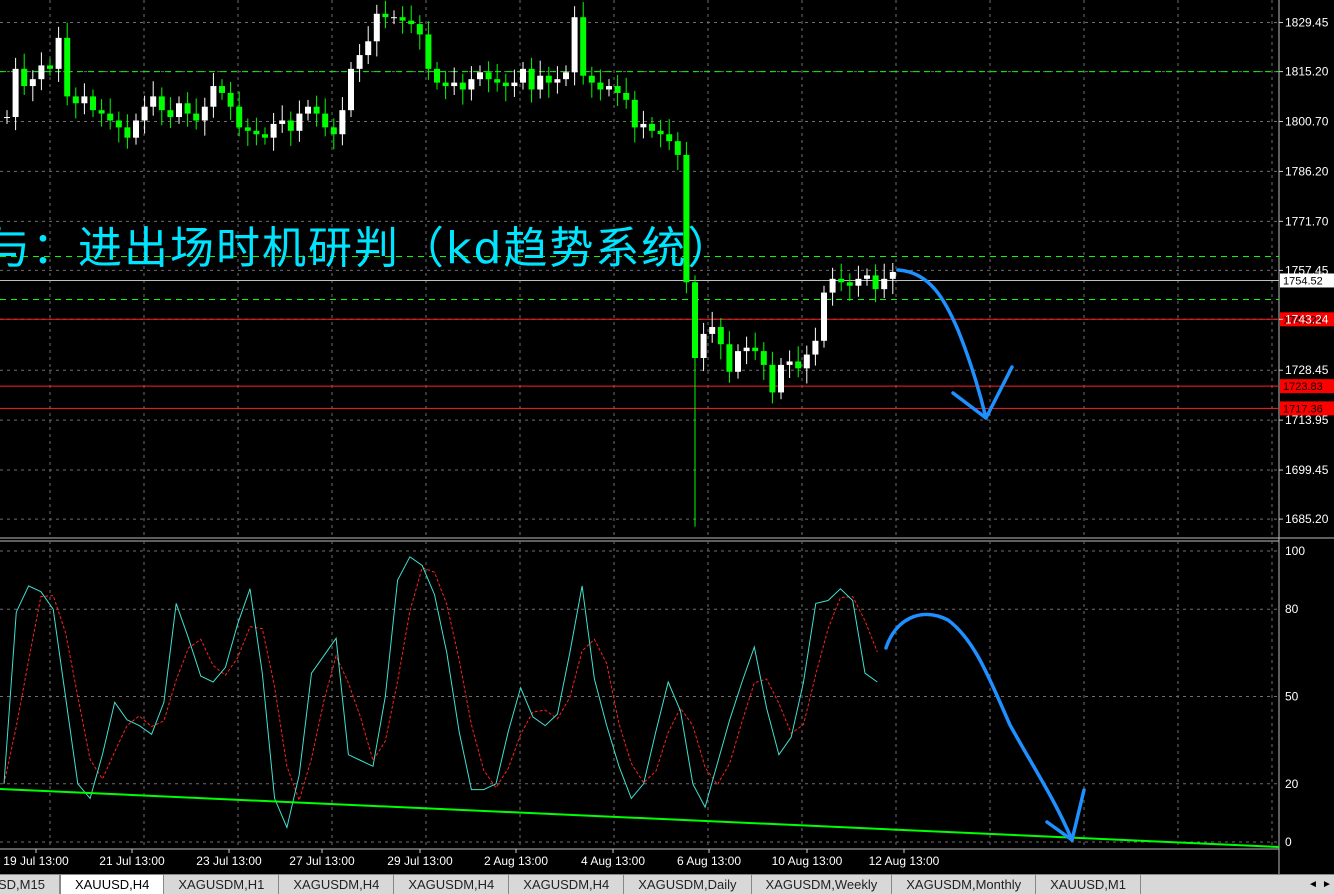 The image size is (1334, 894). Describe the element at coordinates (132, 861) in the screenshot. I see `time-tick-label: 21 Jul 13:00` at that location.